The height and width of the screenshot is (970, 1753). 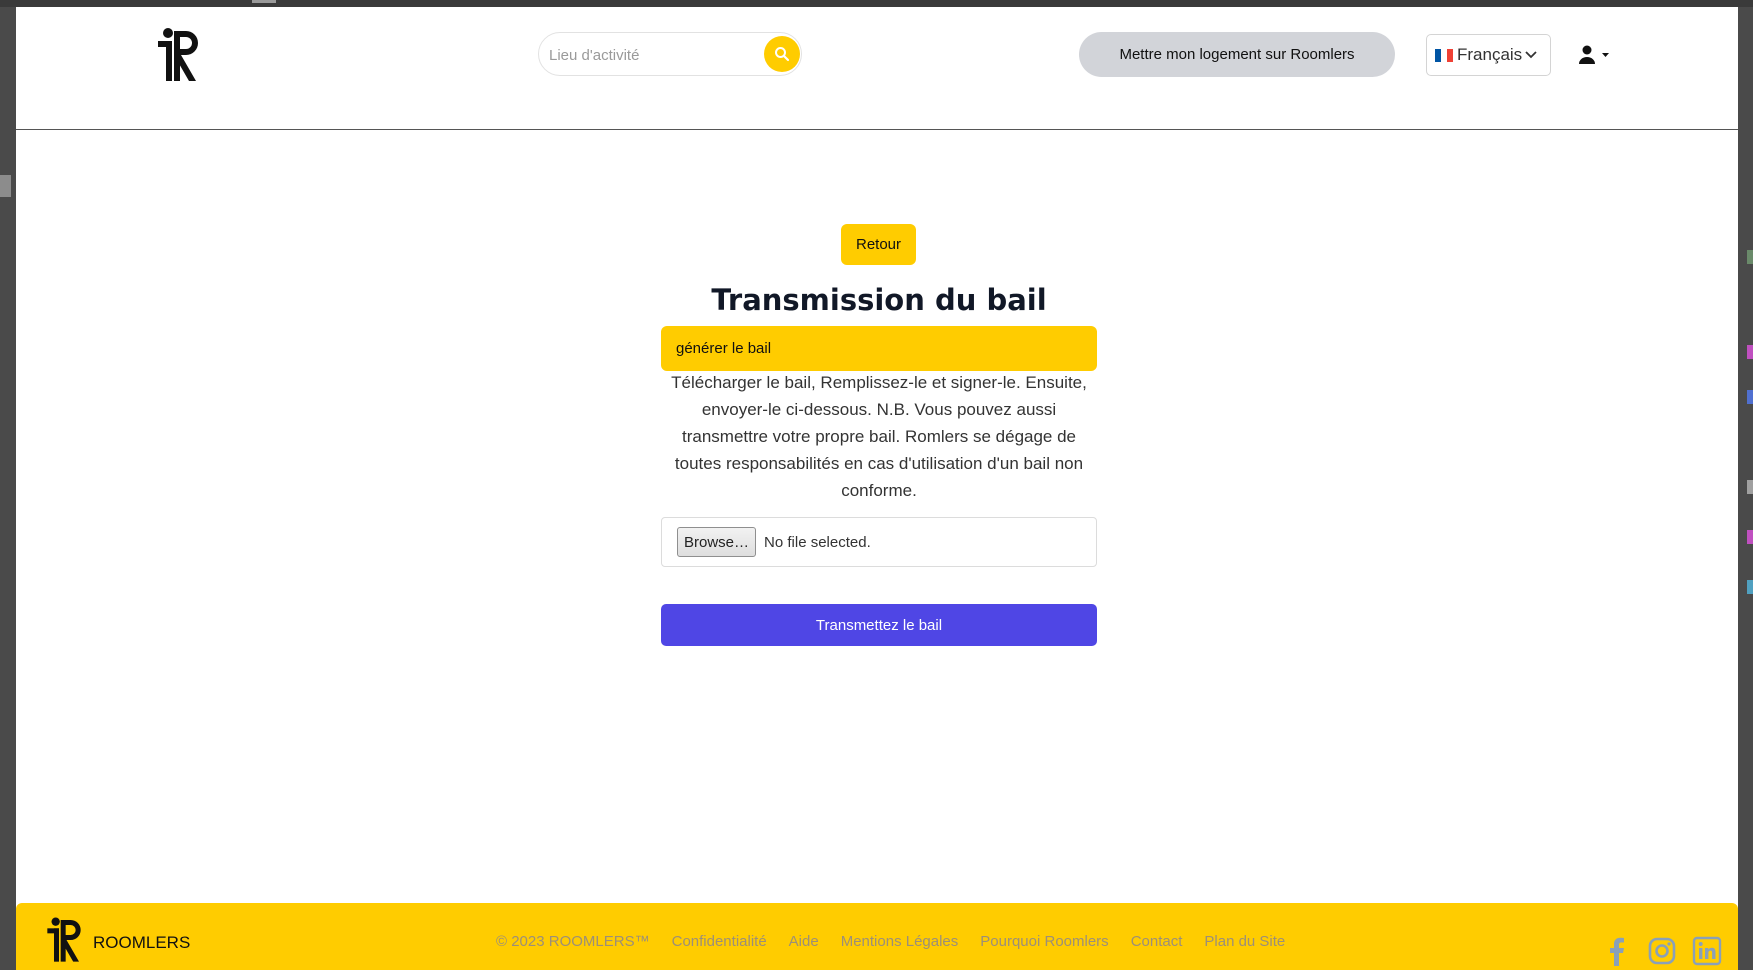 I want to click on language-select: Français, so click(x=1488, y=55).